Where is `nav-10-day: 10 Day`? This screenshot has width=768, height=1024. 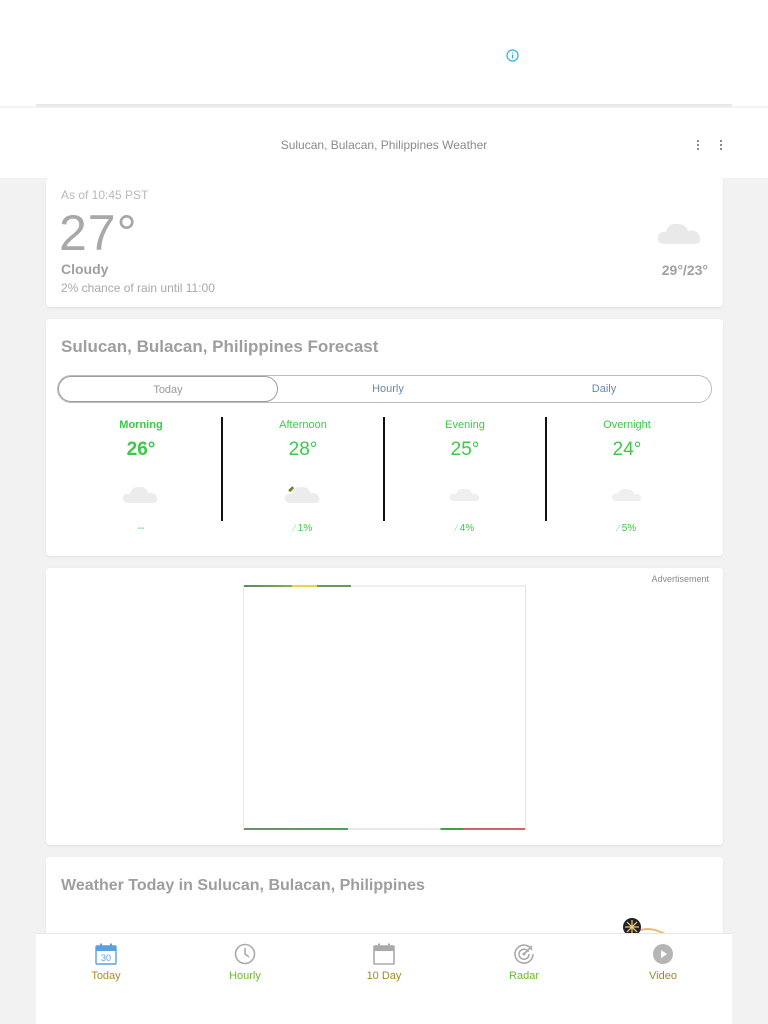 nav-10-day: 10 Day is located at coordinates (384, 964).